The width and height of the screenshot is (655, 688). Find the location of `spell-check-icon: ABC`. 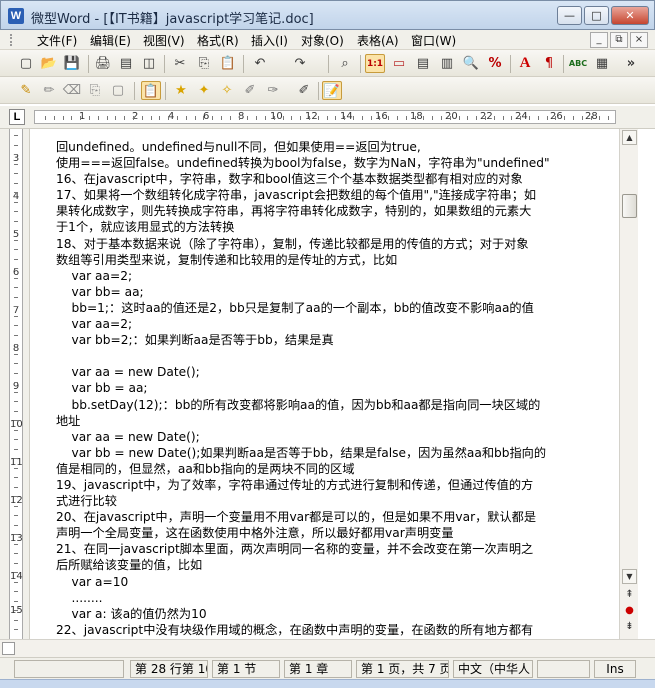

spell-check-icon: ABC is located at coordinates (578, 63).